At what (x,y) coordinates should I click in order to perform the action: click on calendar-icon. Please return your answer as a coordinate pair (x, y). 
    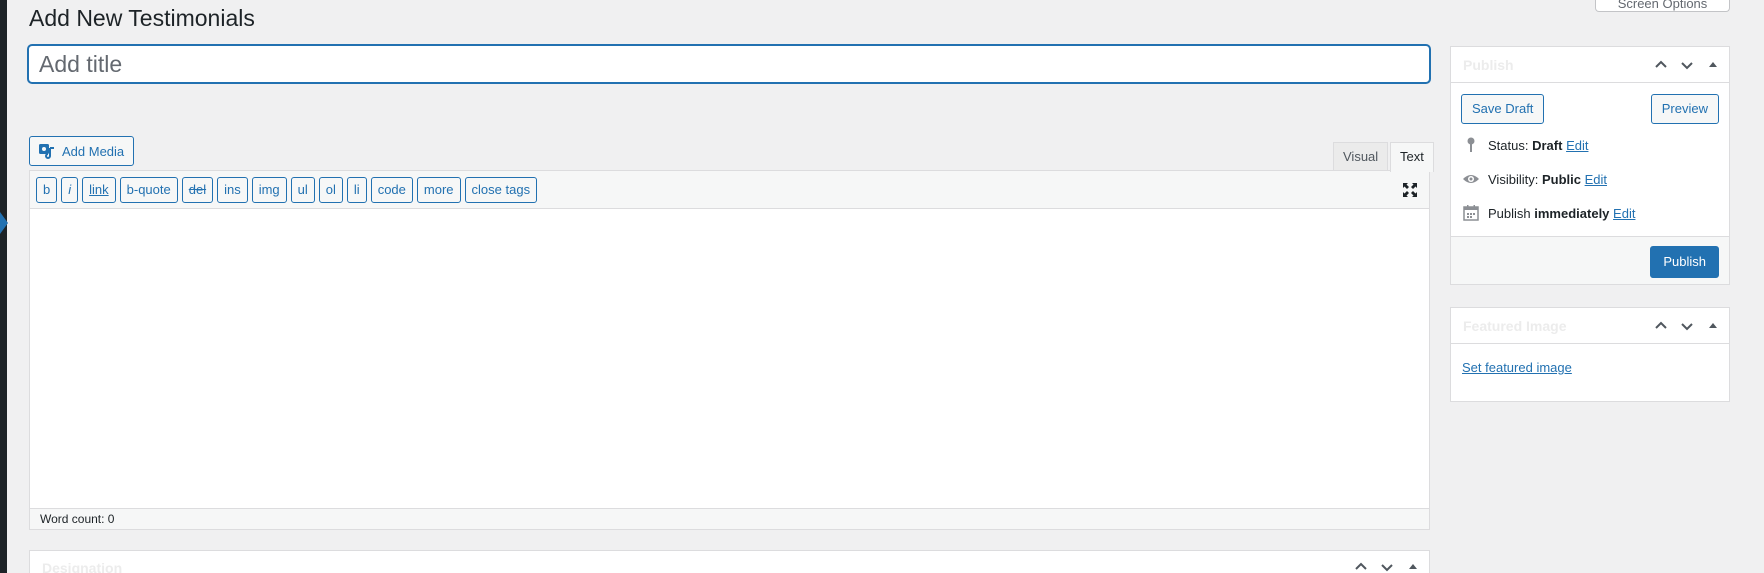
    Looking at the image, I should click on (1471, 213).